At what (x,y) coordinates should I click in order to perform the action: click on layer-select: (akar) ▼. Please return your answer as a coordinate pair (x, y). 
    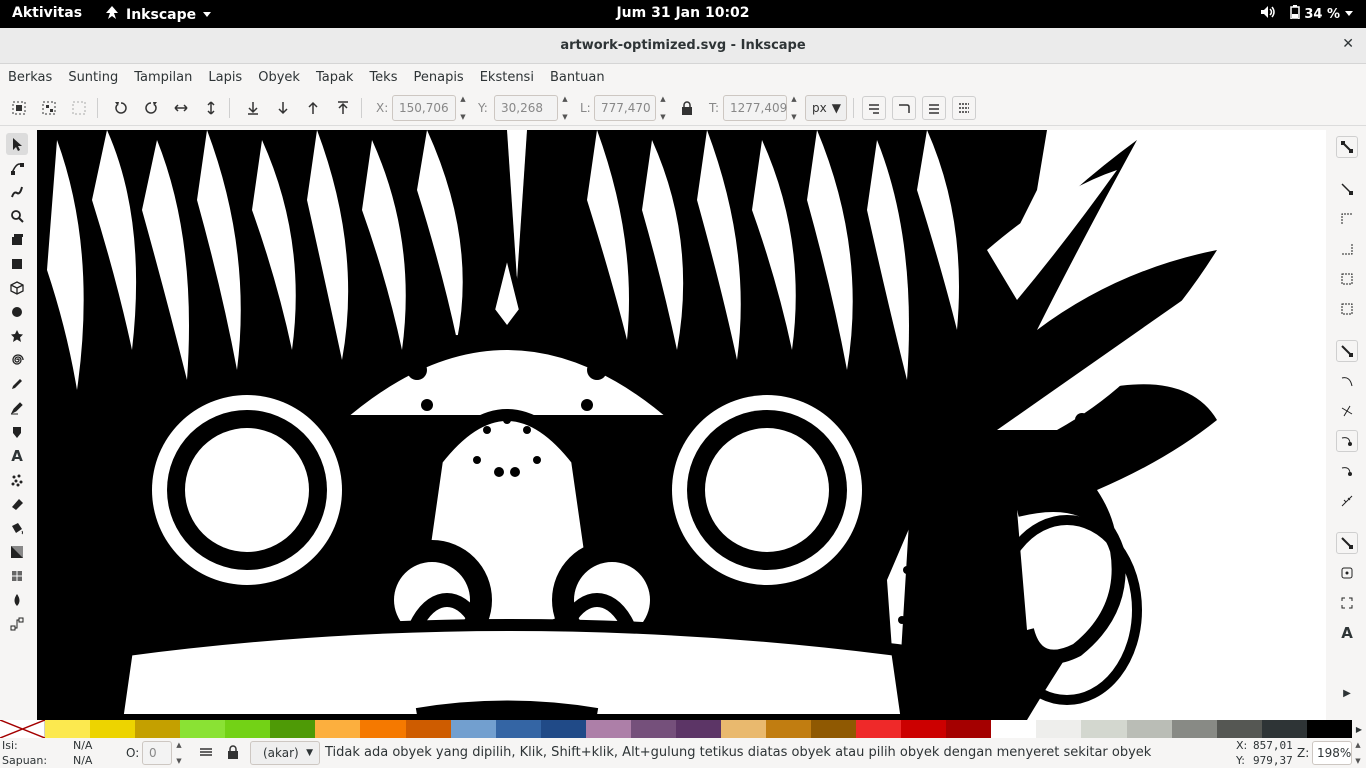
    Looking at the image, I should click on (285, 753).